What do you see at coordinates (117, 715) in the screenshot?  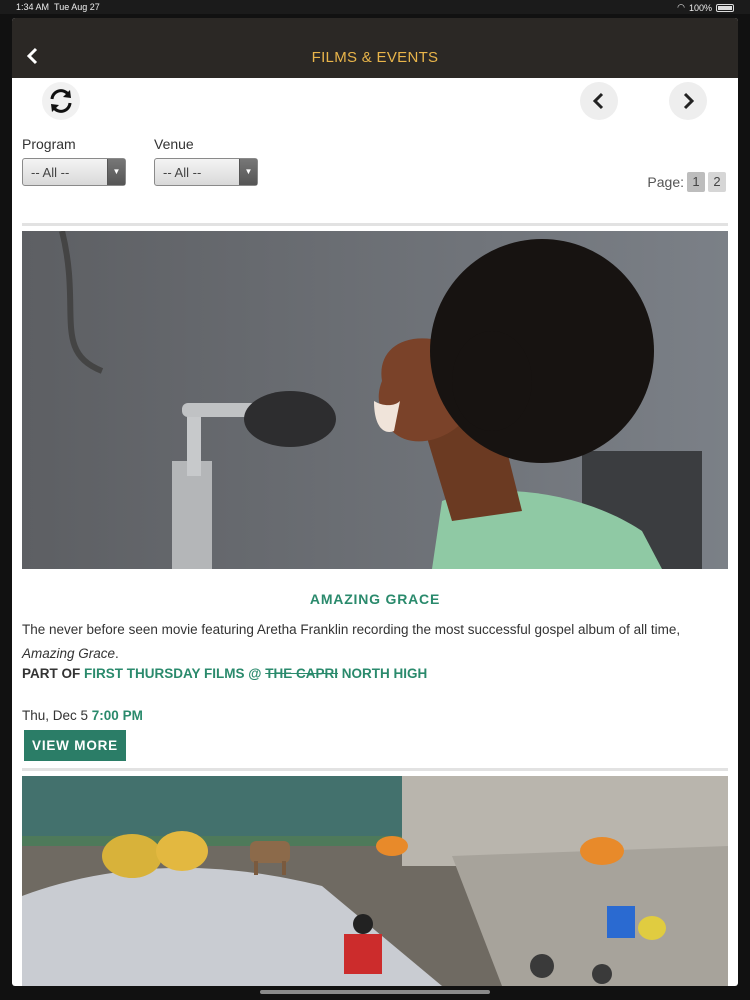 I see `film-time: 7:00 PM` at bounding box center [117, 715].